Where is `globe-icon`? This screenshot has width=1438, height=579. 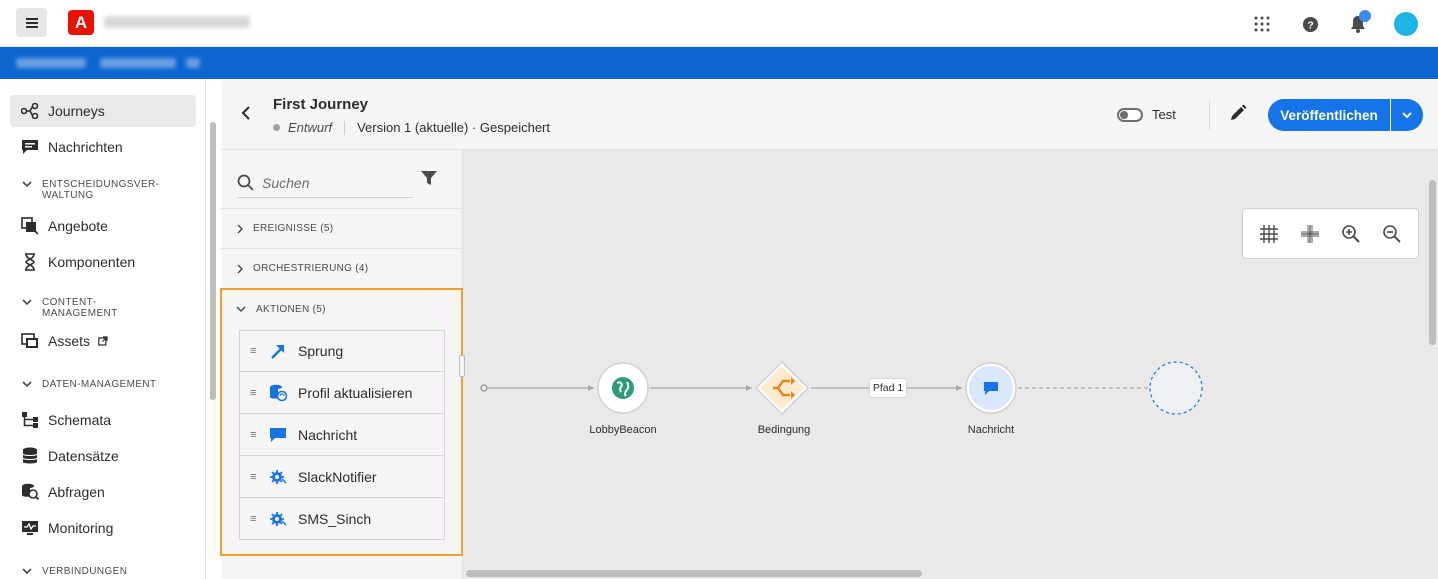
globe-icon is located at coordinates (623, 388).